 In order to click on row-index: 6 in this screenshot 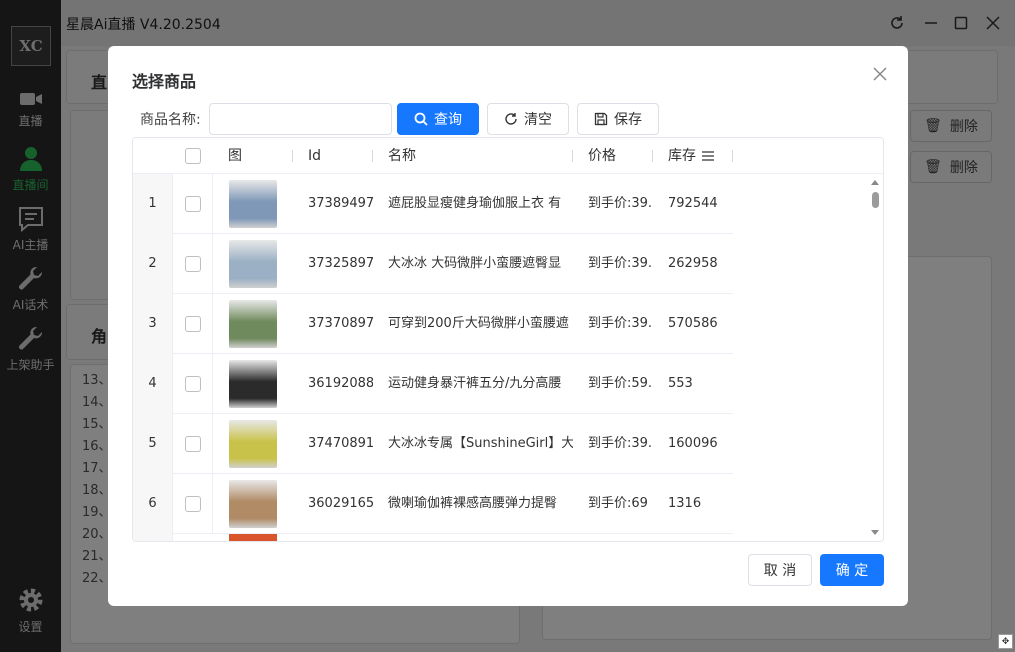, I will do `click(153, 504)`.